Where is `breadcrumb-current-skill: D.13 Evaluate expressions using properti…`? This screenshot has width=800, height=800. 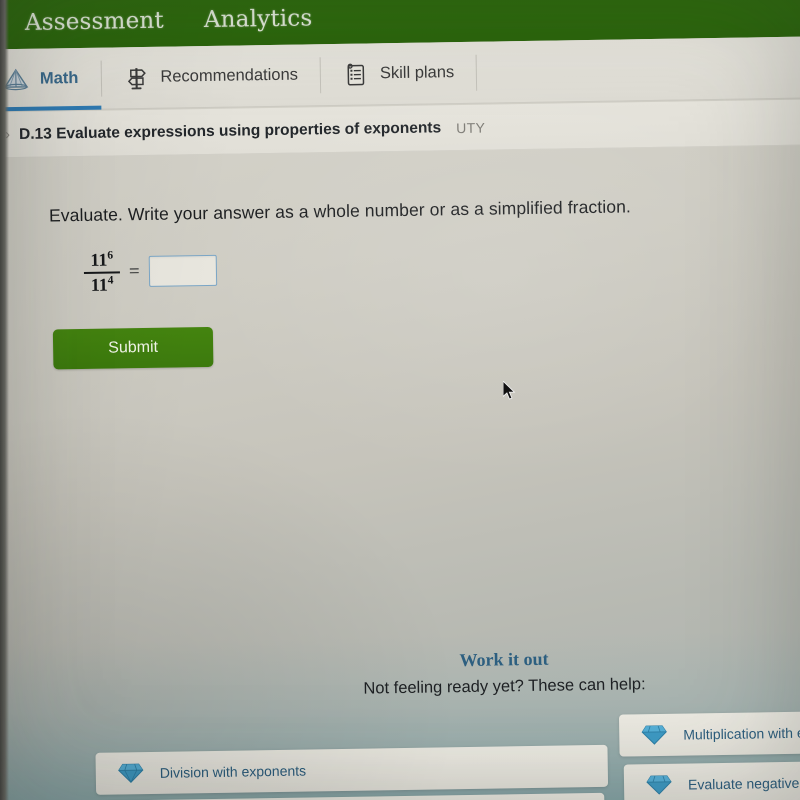 breadcrumb-current-skill: D.13 Evaluate expressions using properti… is located at coordinates (230, 130).